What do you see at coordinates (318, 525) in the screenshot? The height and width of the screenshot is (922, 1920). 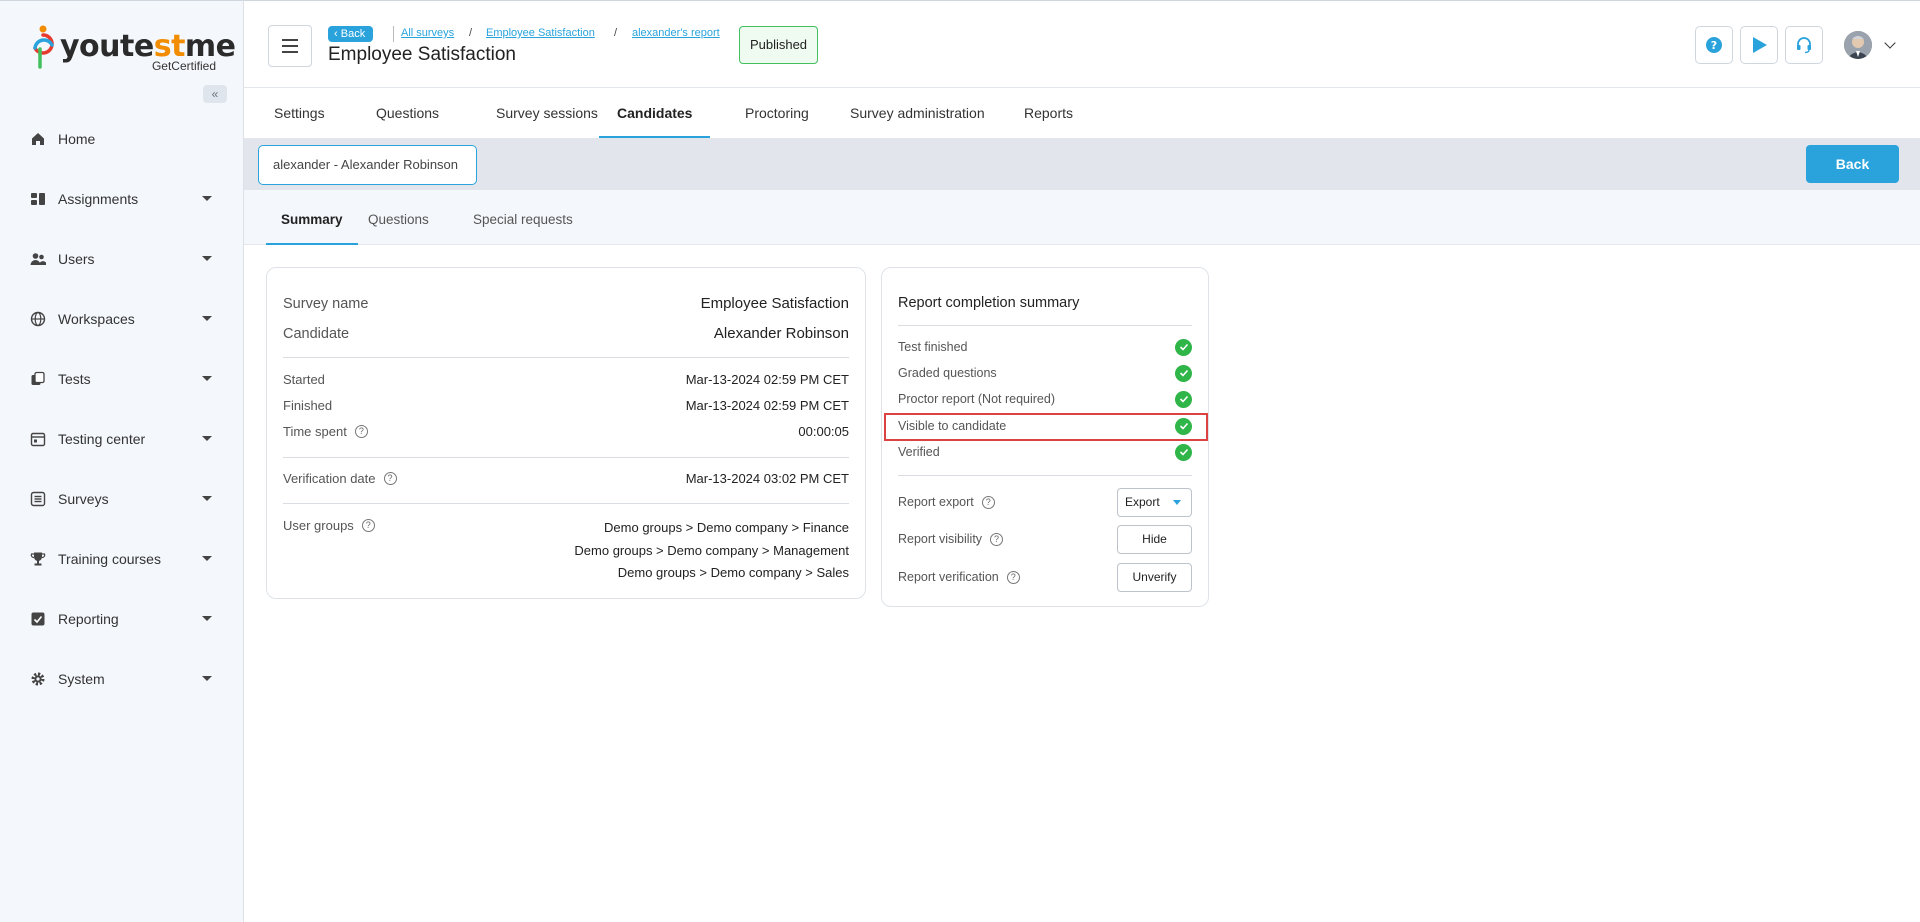 I see `user-groups-label: User groups` at bounding box center [318, 525].